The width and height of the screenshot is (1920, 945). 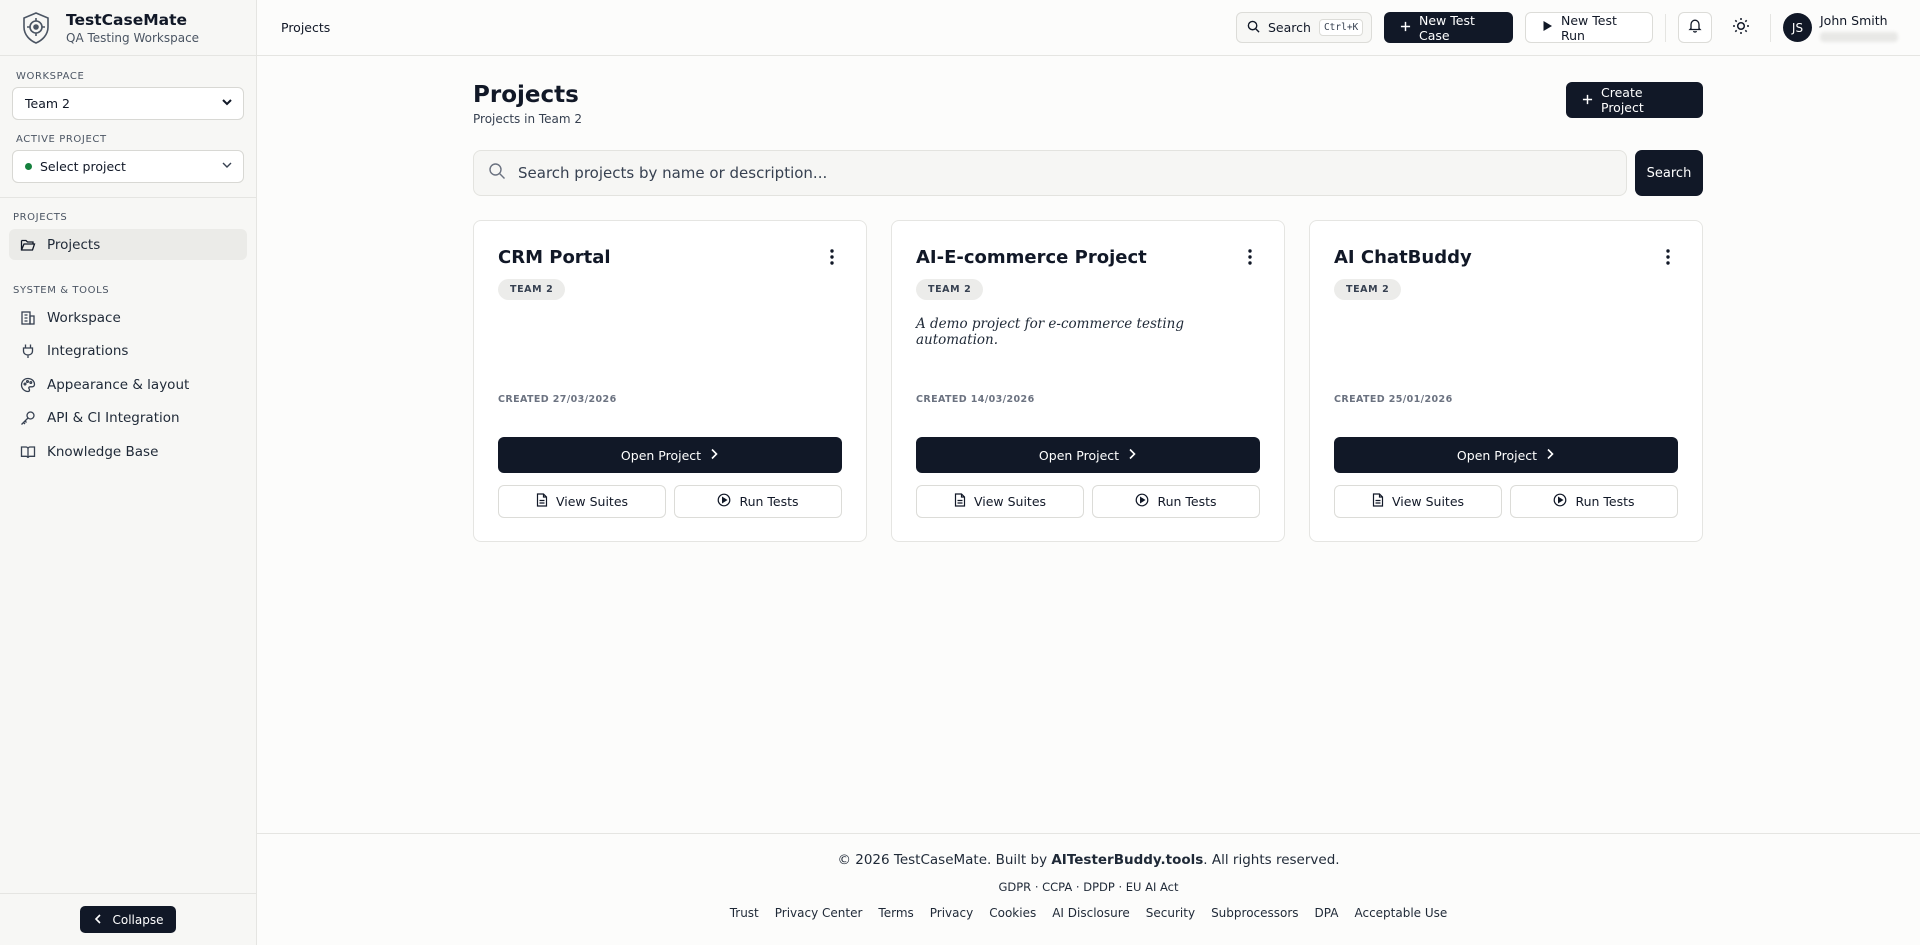 What do you see at coordinates (1669, 173) in the screenshot?
I see `search-button: Search` at bounding box center [1669, 173].